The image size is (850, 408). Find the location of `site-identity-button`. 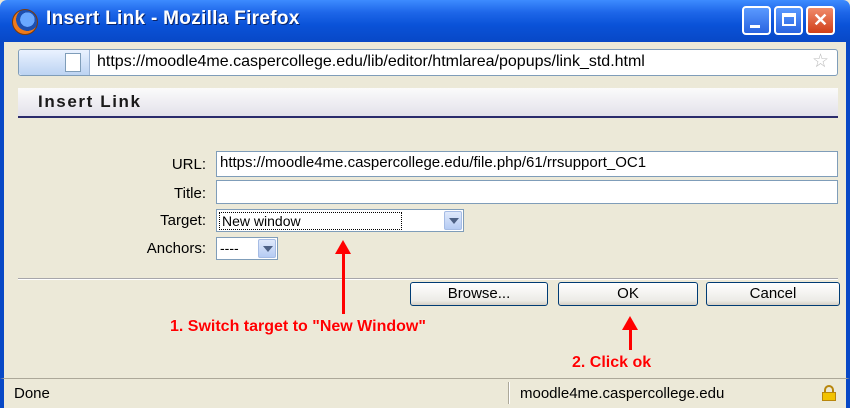

site-identity-button is located at coordinates (54, 62).